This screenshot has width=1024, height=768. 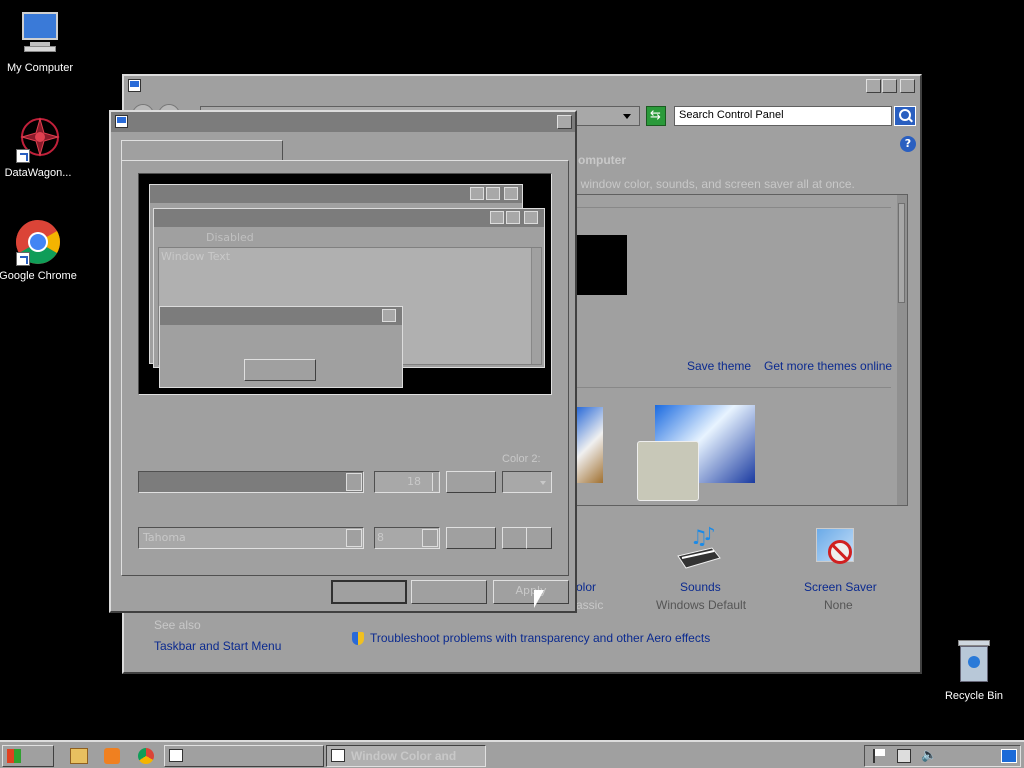 What do you see at coordinates (902, 350) in the screenshot?
I see `vertical-scrollbar` at bounding box center [902, 350].